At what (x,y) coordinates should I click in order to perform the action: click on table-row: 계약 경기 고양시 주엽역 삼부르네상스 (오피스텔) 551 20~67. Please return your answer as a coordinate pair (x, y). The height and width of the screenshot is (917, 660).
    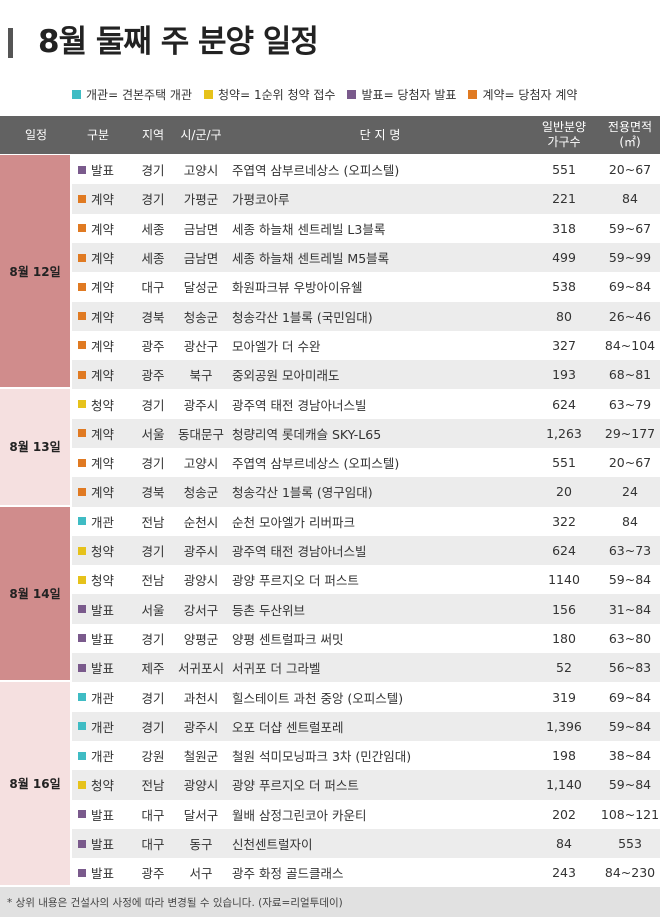
    Looking at the image, I should click on (366, 462).